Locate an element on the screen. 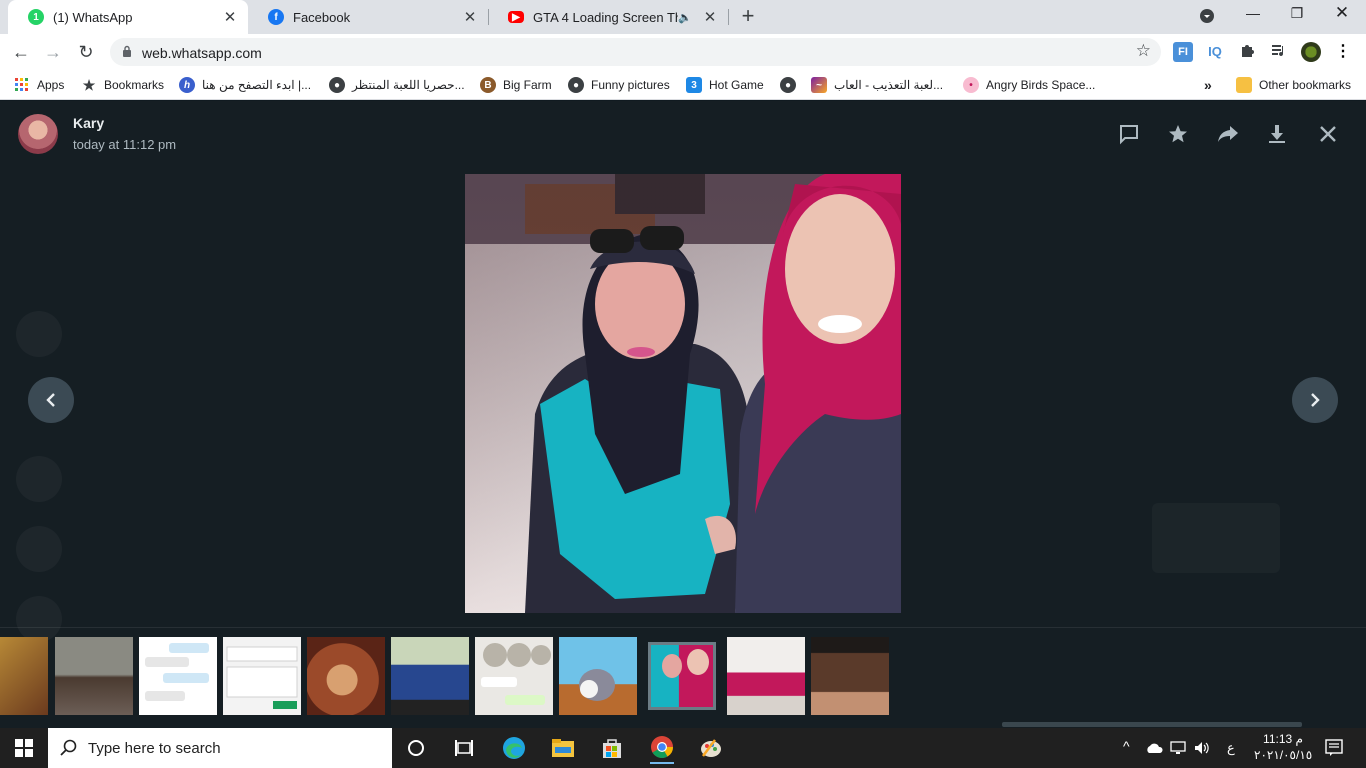  forward-button: → is located at coordinates (53, 52).